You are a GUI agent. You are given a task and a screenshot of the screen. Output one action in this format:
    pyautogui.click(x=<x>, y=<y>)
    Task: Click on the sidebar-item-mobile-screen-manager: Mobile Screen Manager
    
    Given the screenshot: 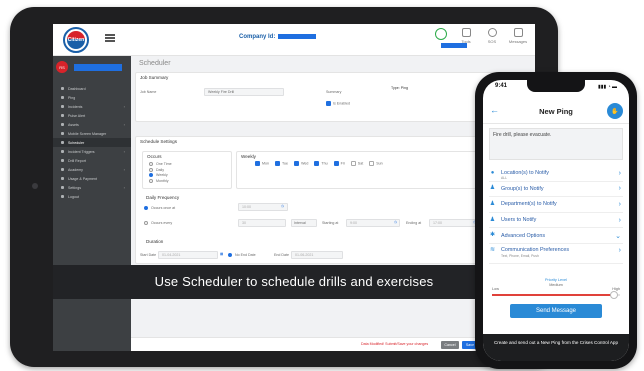 What is the action you would take?
    pyautogui.click(x=92, y=133)
    